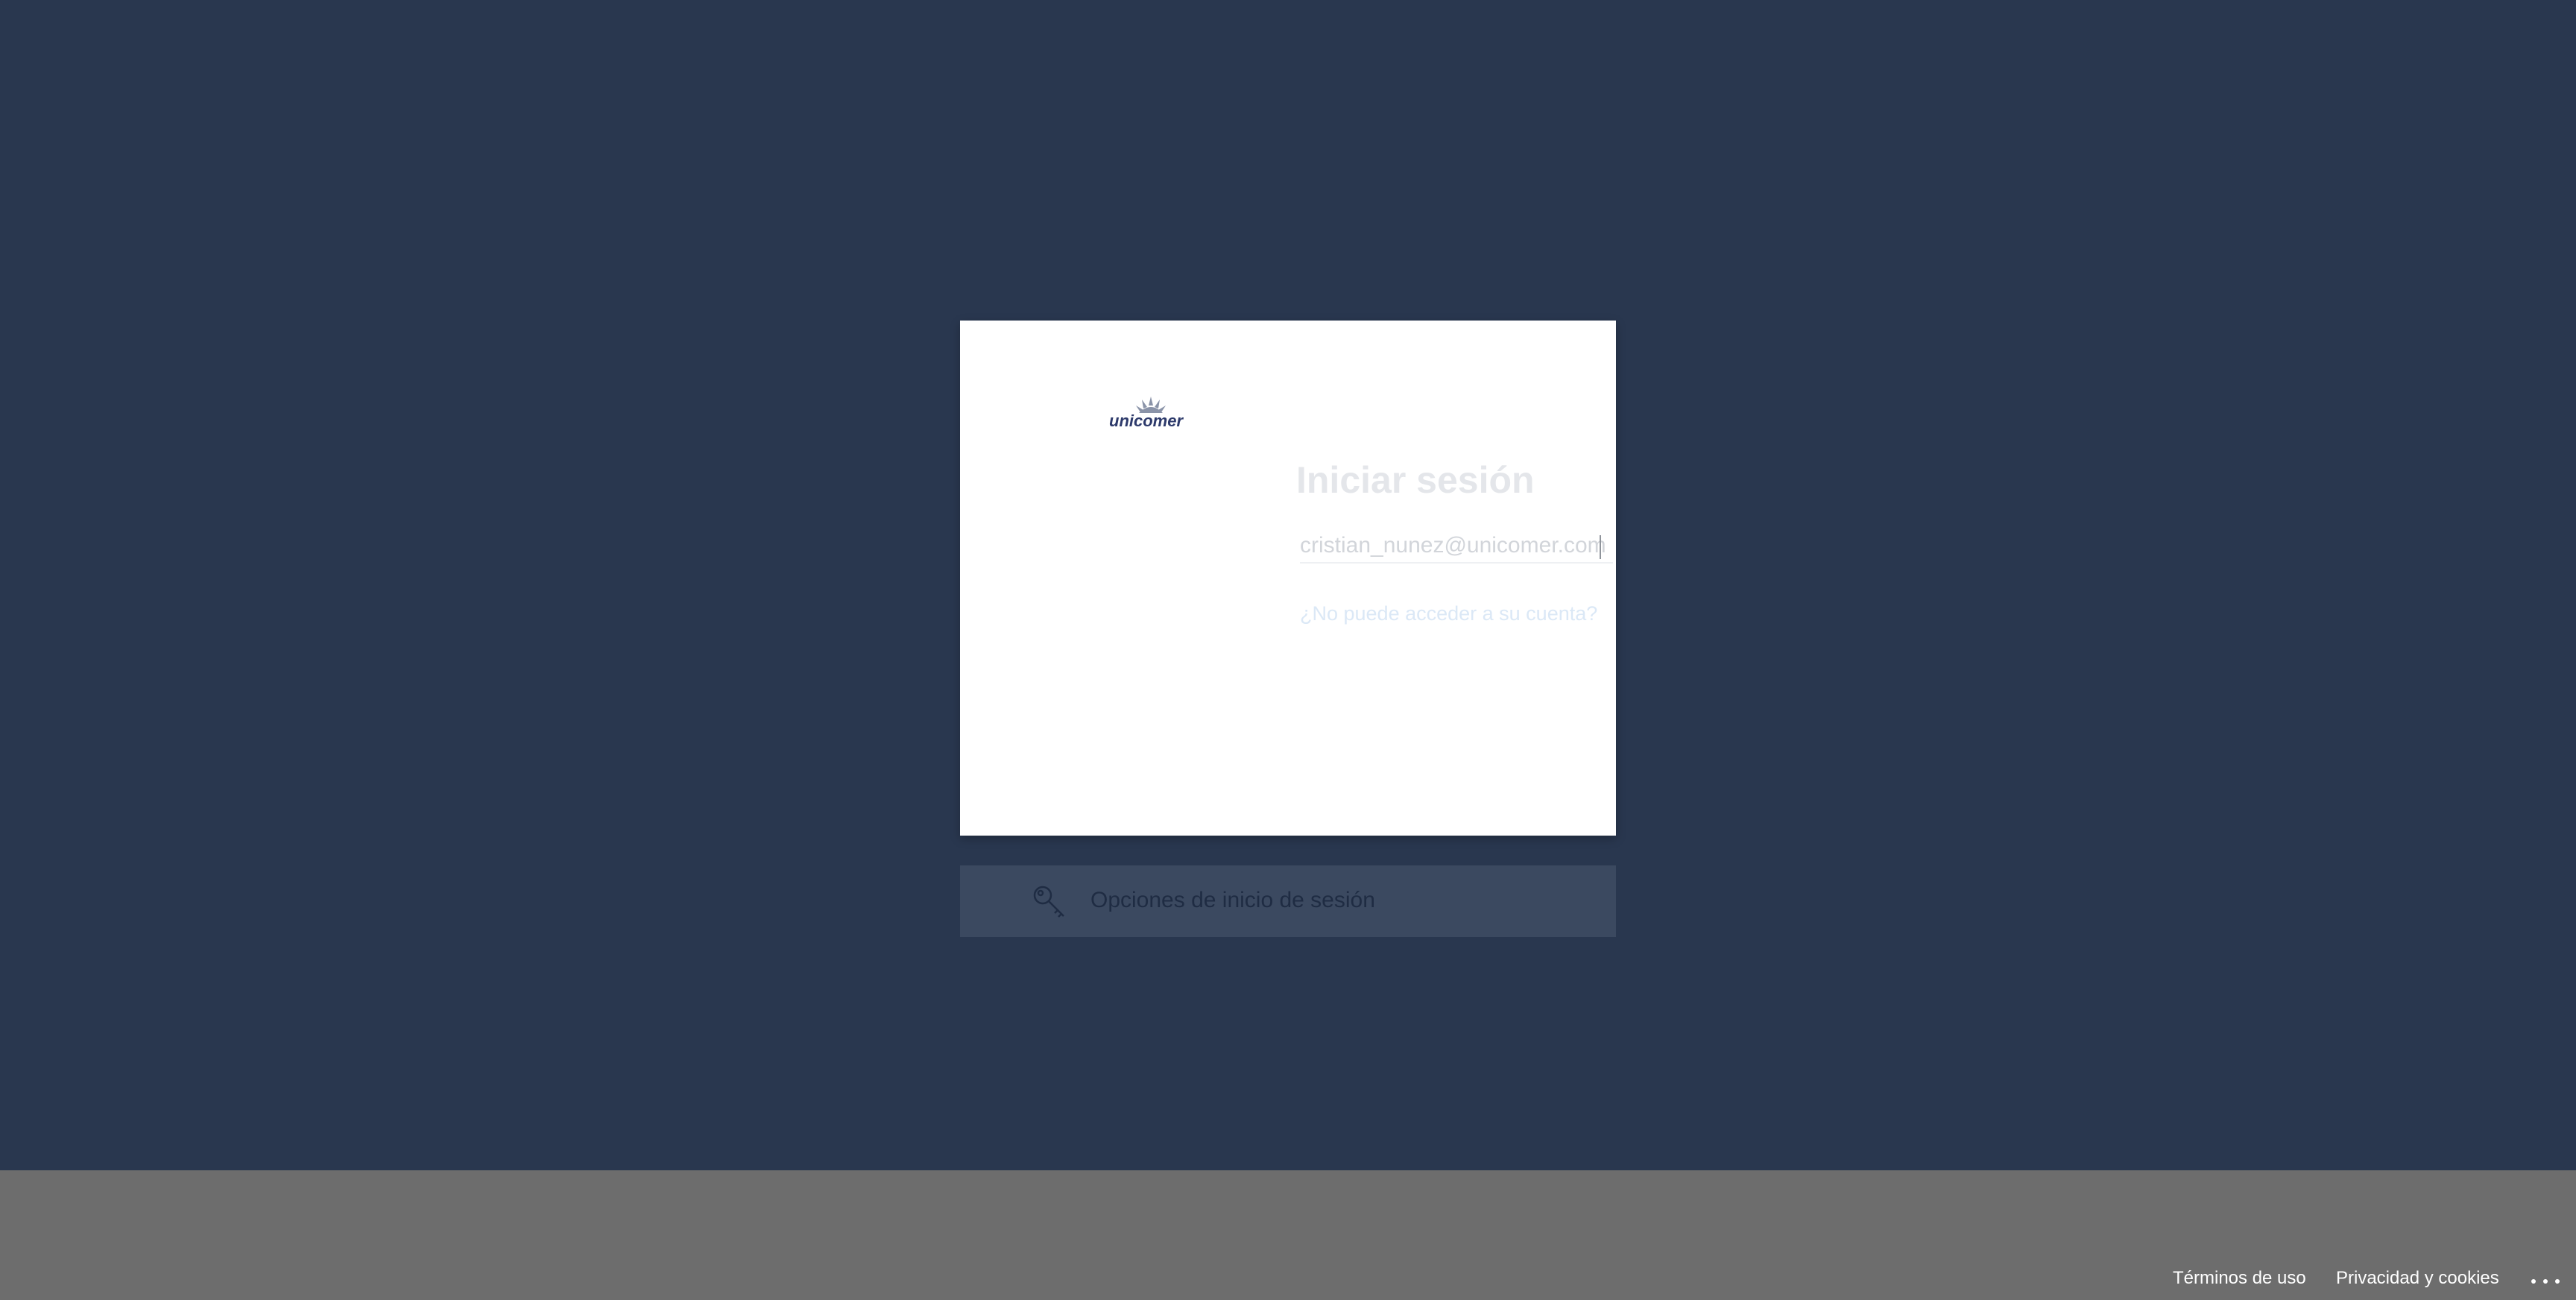 This screenshot has height=1300, width=2576. Describe the element at coordinates (2417, 1278) in the screenshot. I see `privacy-cookies-link: Privacidad y cookies` at that location.